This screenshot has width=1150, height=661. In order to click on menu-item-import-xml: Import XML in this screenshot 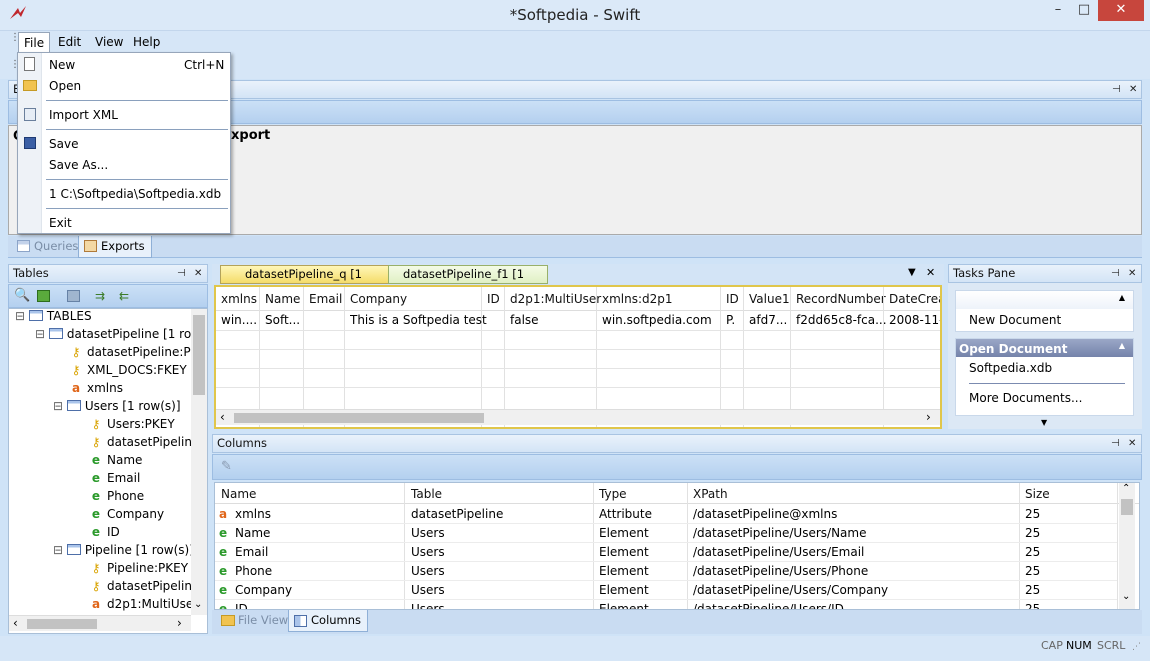, I will do `click(83, 115)`.